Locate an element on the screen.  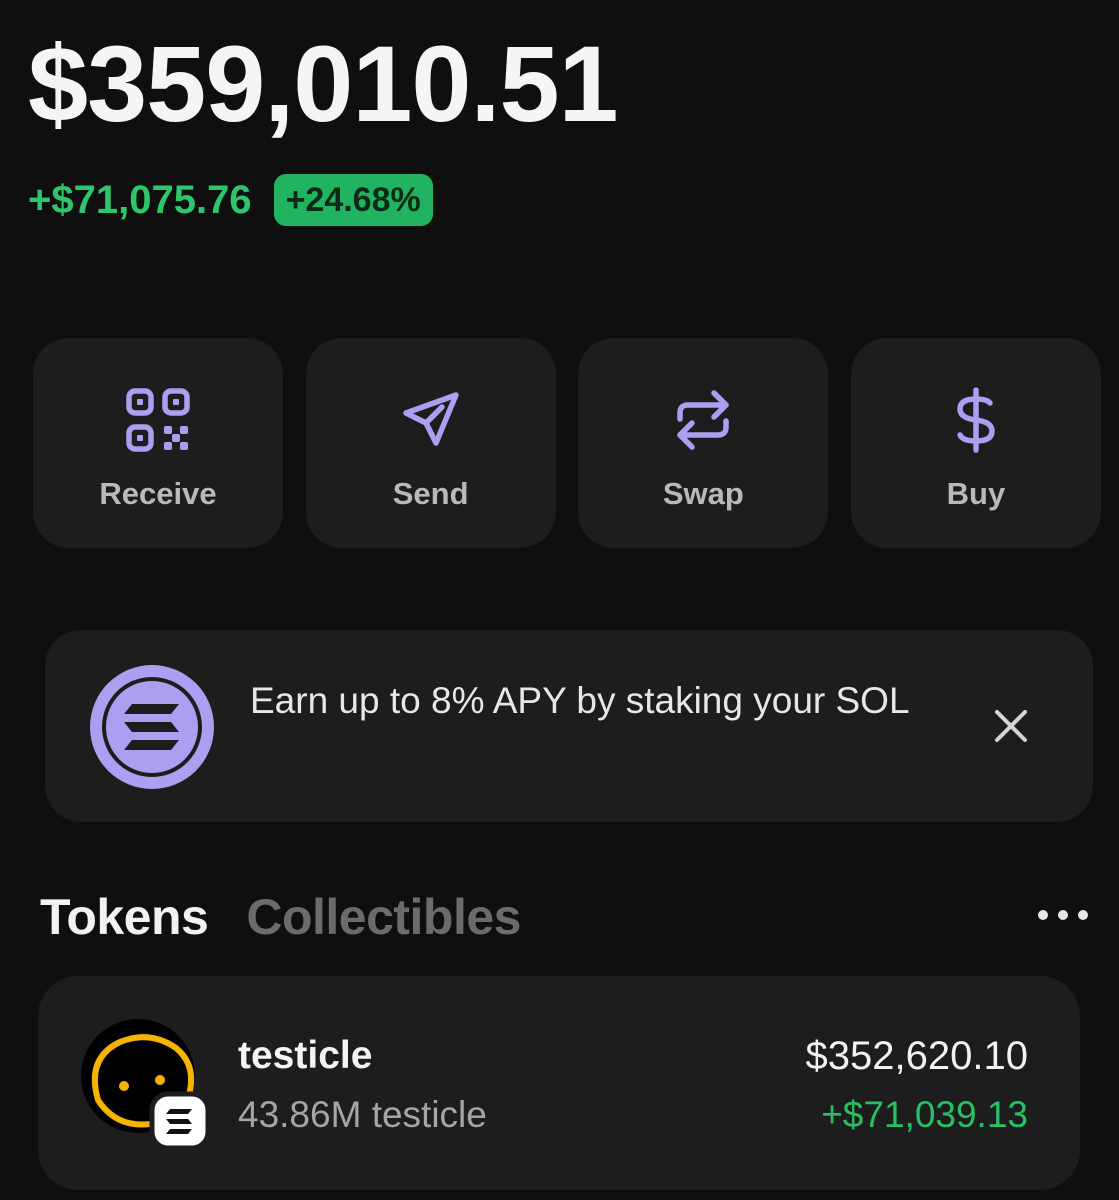
swap-icon is located at coordinates (703, 420).